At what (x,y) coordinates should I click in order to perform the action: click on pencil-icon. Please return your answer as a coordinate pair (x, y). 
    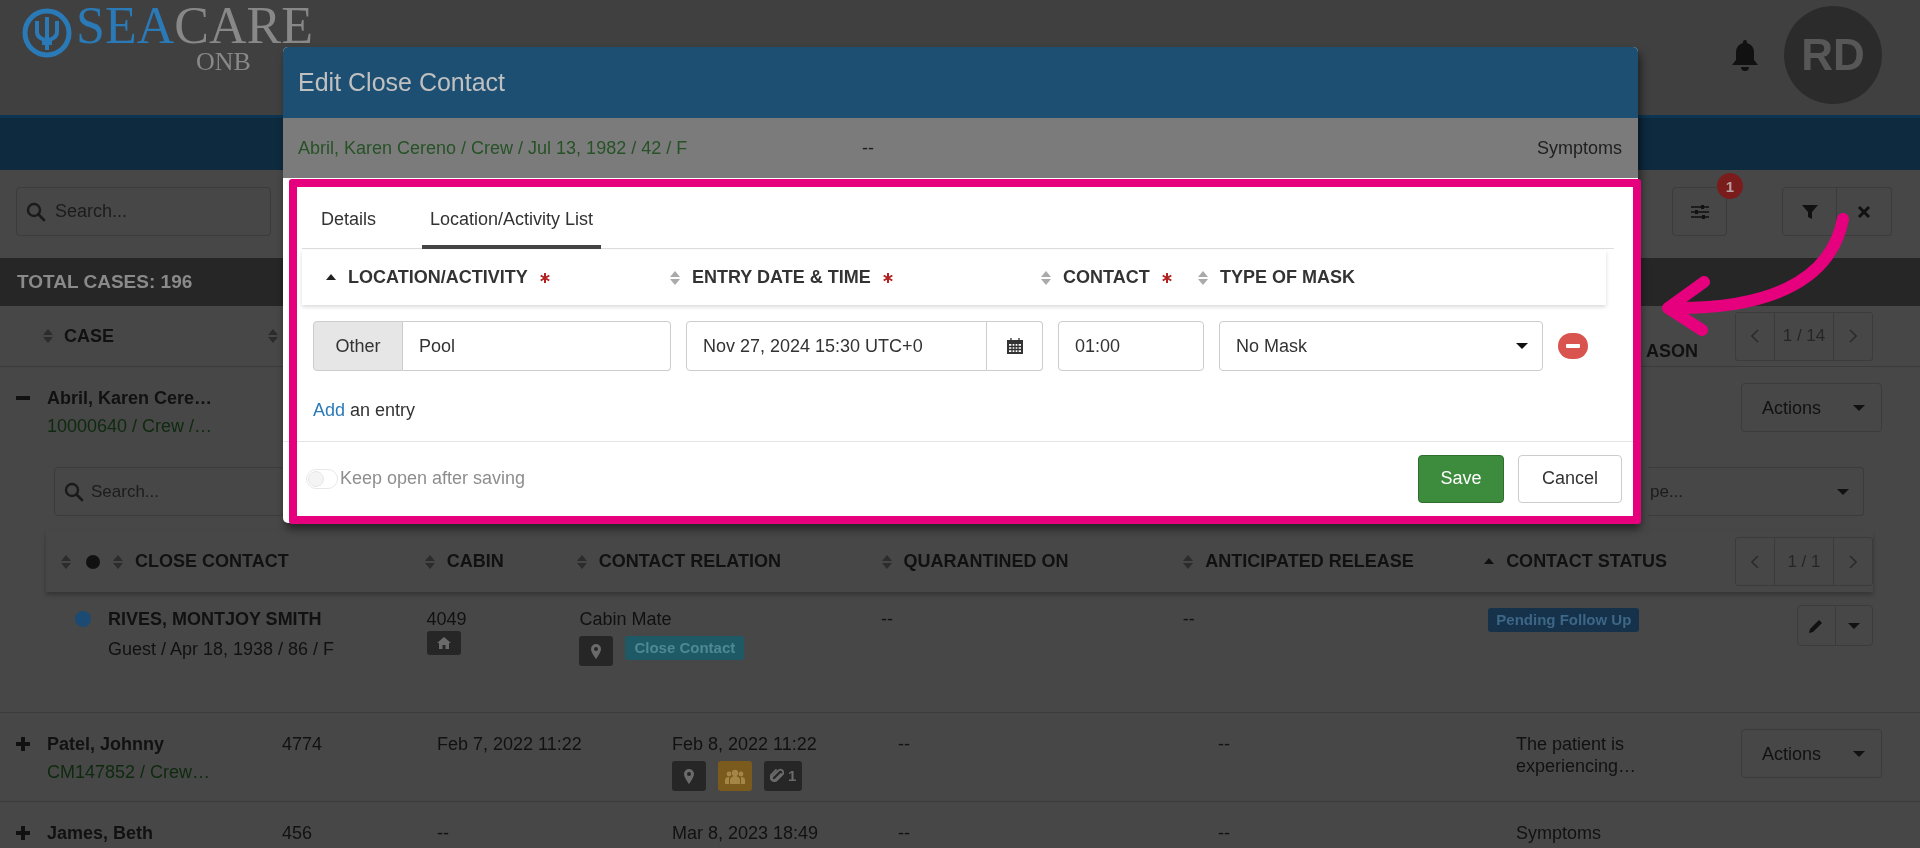
    Looking at the image, I should click on (1816, 625).